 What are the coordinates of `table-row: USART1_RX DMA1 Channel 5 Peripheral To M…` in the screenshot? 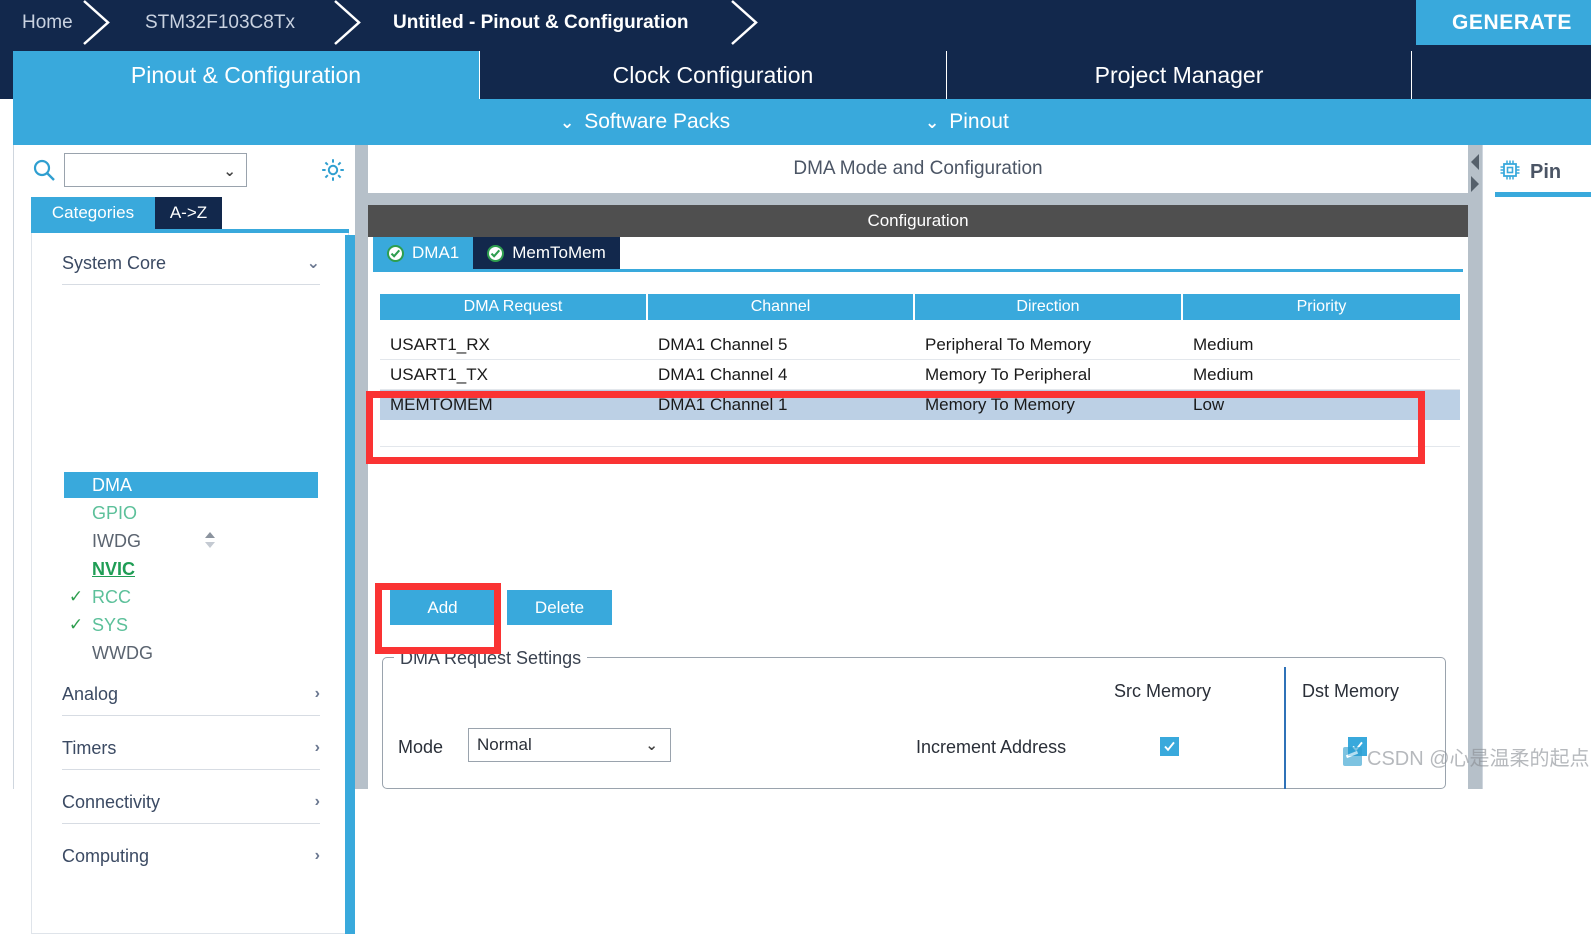 It's located at (920, 345).